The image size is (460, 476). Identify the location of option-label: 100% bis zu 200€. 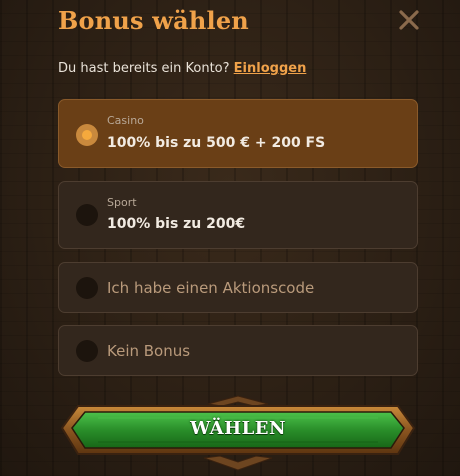
(176, 224).